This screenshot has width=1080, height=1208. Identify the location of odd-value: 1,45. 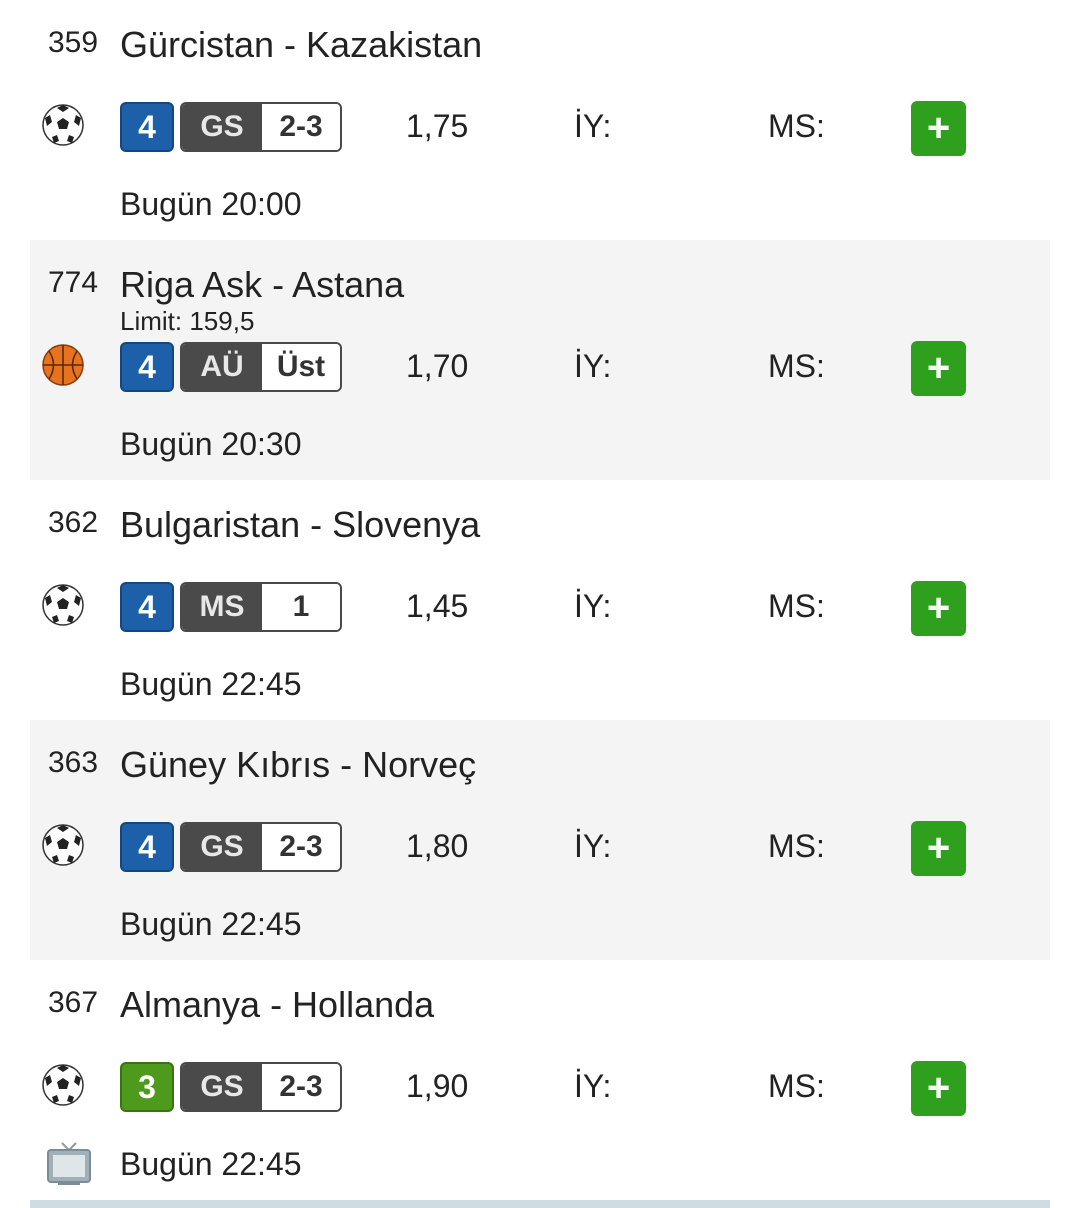
(437, 606).